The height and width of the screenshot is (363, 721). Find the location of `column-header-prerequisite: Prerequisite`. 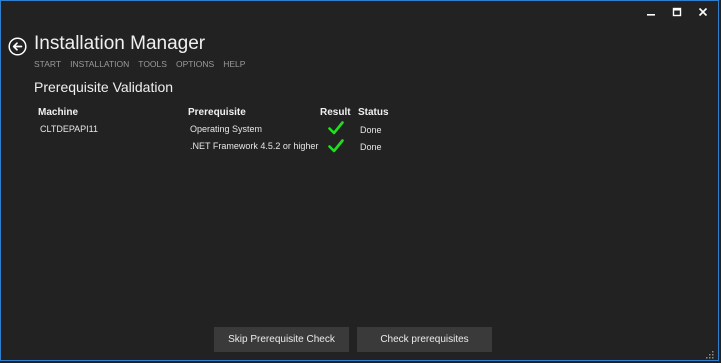

column-header-prerequisite: Prerequisite is located at coordinates (217, 112).